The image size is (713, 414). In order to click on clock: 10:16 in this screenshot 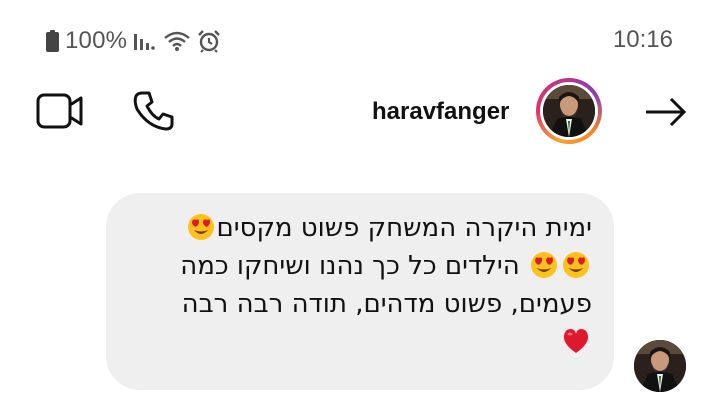, I will do `click(642, 39)`.